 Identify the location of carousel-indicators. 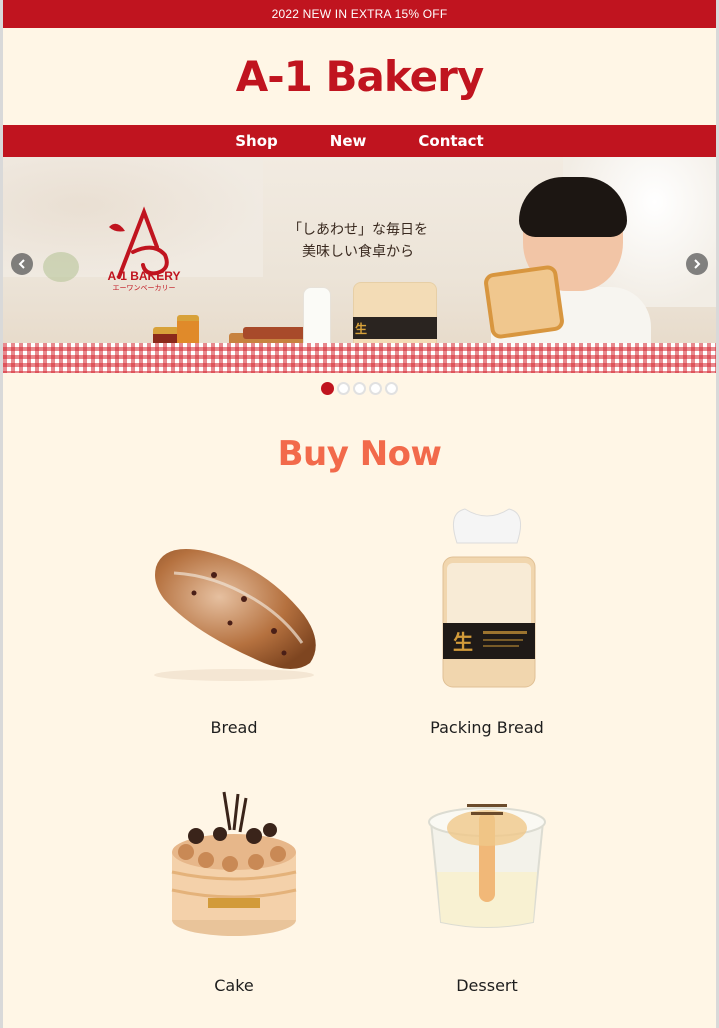
(359, 389).